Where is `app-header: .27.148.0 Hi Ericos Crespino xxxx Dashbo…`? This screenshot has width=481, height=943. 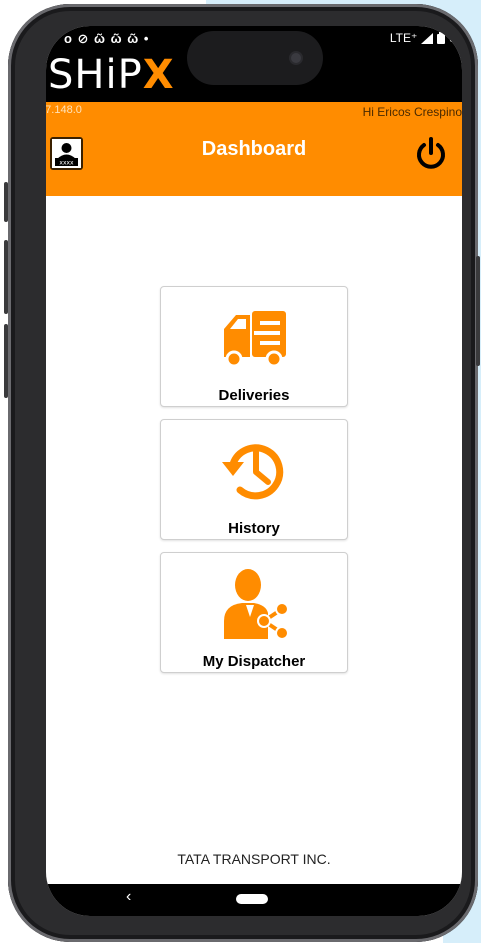
app-header: .27.148.0 Hi Ericos Crespino xxxx Dashbo… is located at coordinates (254, 149).